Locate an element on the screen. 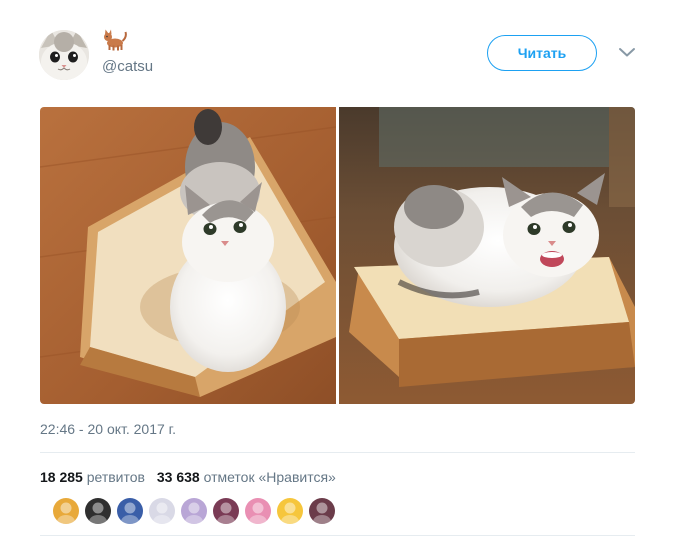 This screenshot has height=538, width=675. cat-emoji-icon is located at coordinates (115, 40).